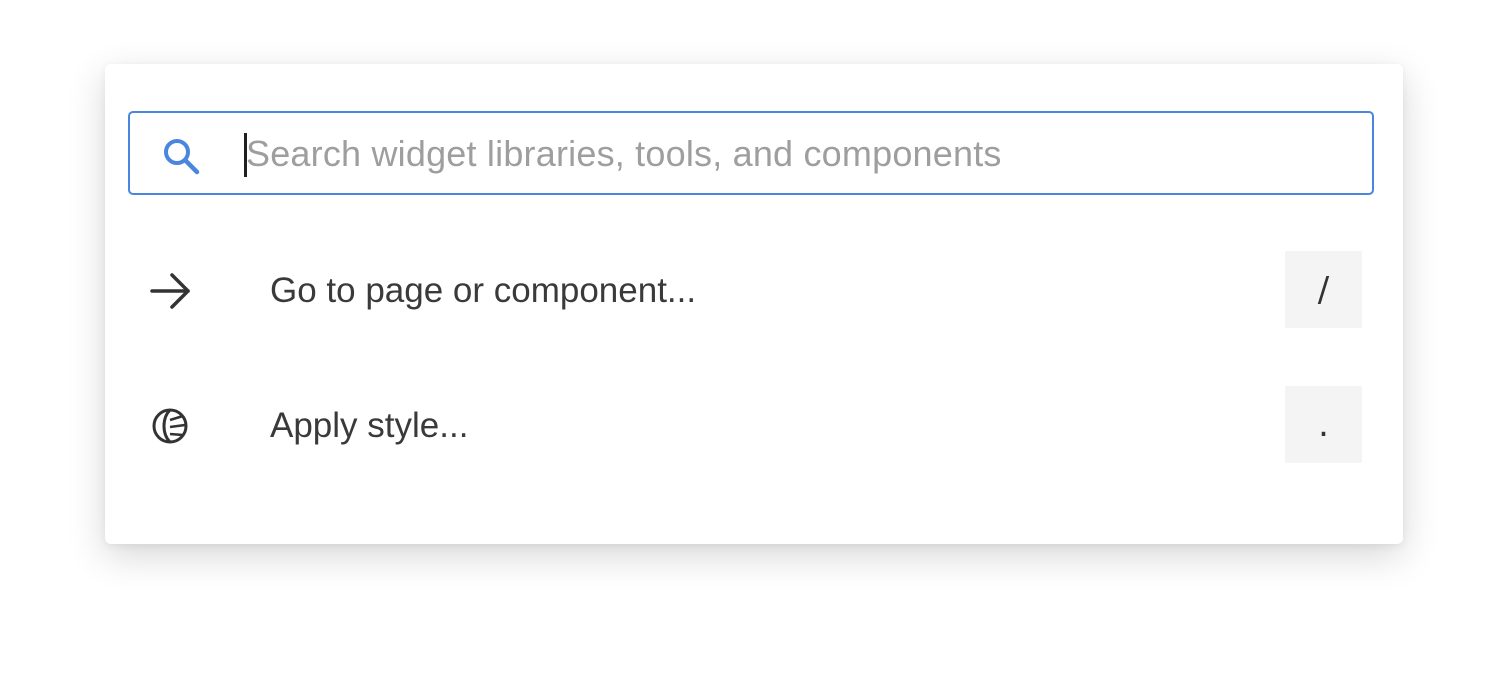  I want to click on search-box, so click(751, 153).